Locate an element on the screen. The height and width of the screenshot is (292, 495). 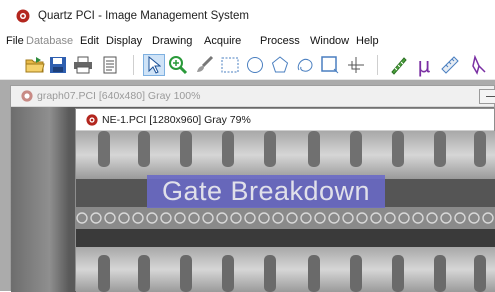
title-bar: Quartz PCI - Image Management System is located at coordinates (247, 16).